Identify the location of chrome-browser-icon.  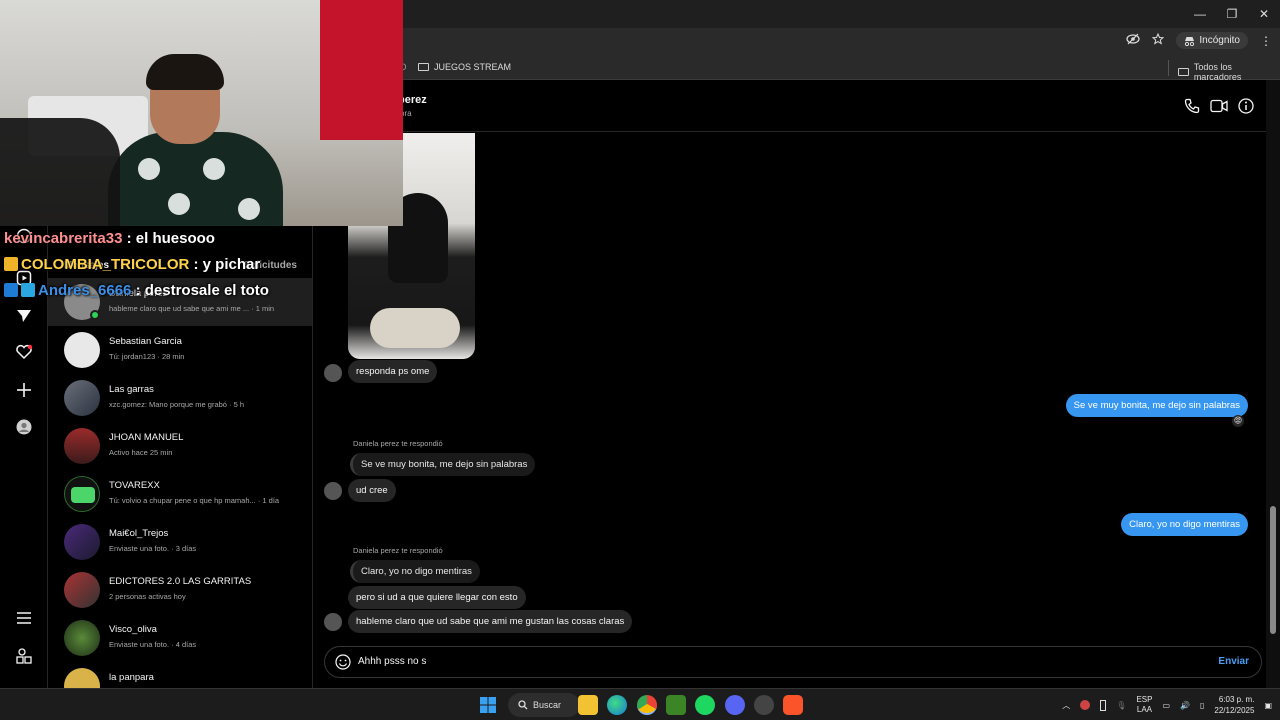
(647, 705).